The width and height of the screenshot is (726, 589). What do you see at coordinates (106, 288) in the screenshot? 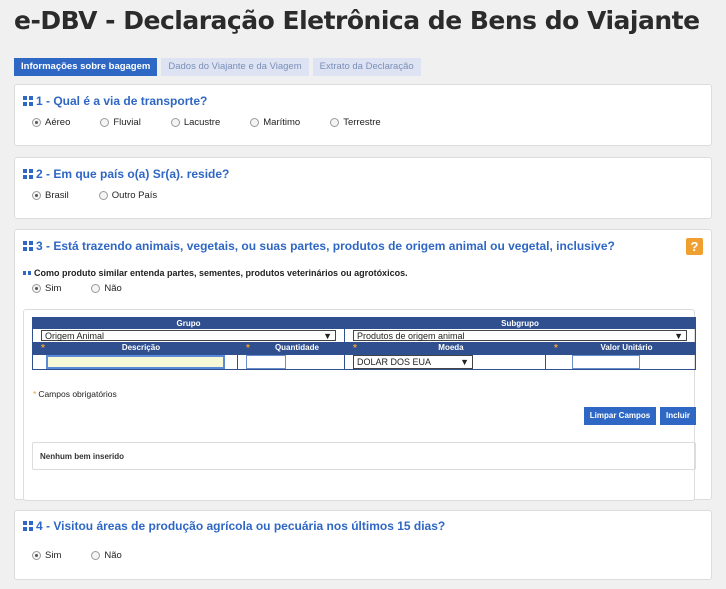
I see `radio-q3-nao: Não` at bounding box center [106, 288].